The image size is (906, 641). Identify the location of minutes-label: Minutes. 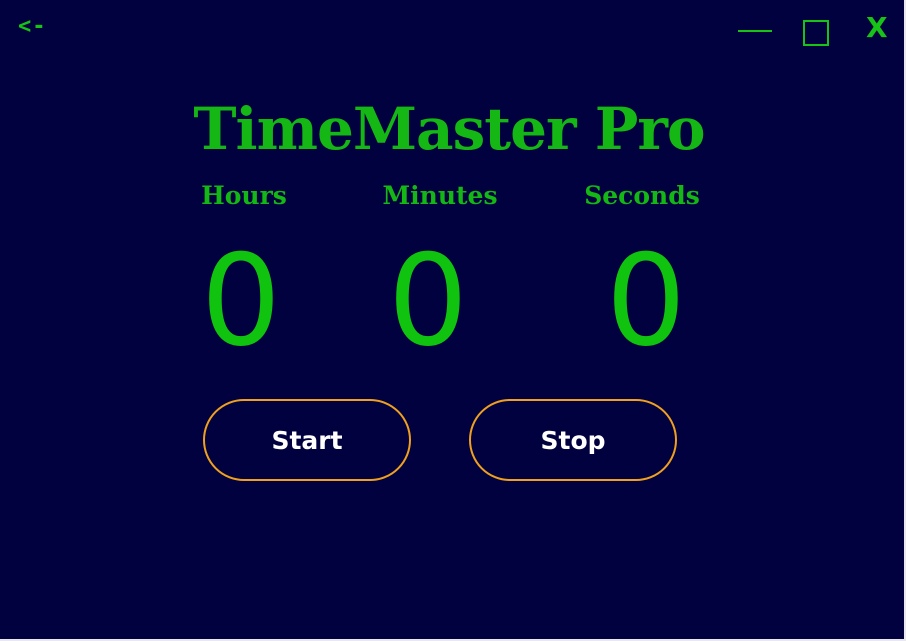
(440, 195).